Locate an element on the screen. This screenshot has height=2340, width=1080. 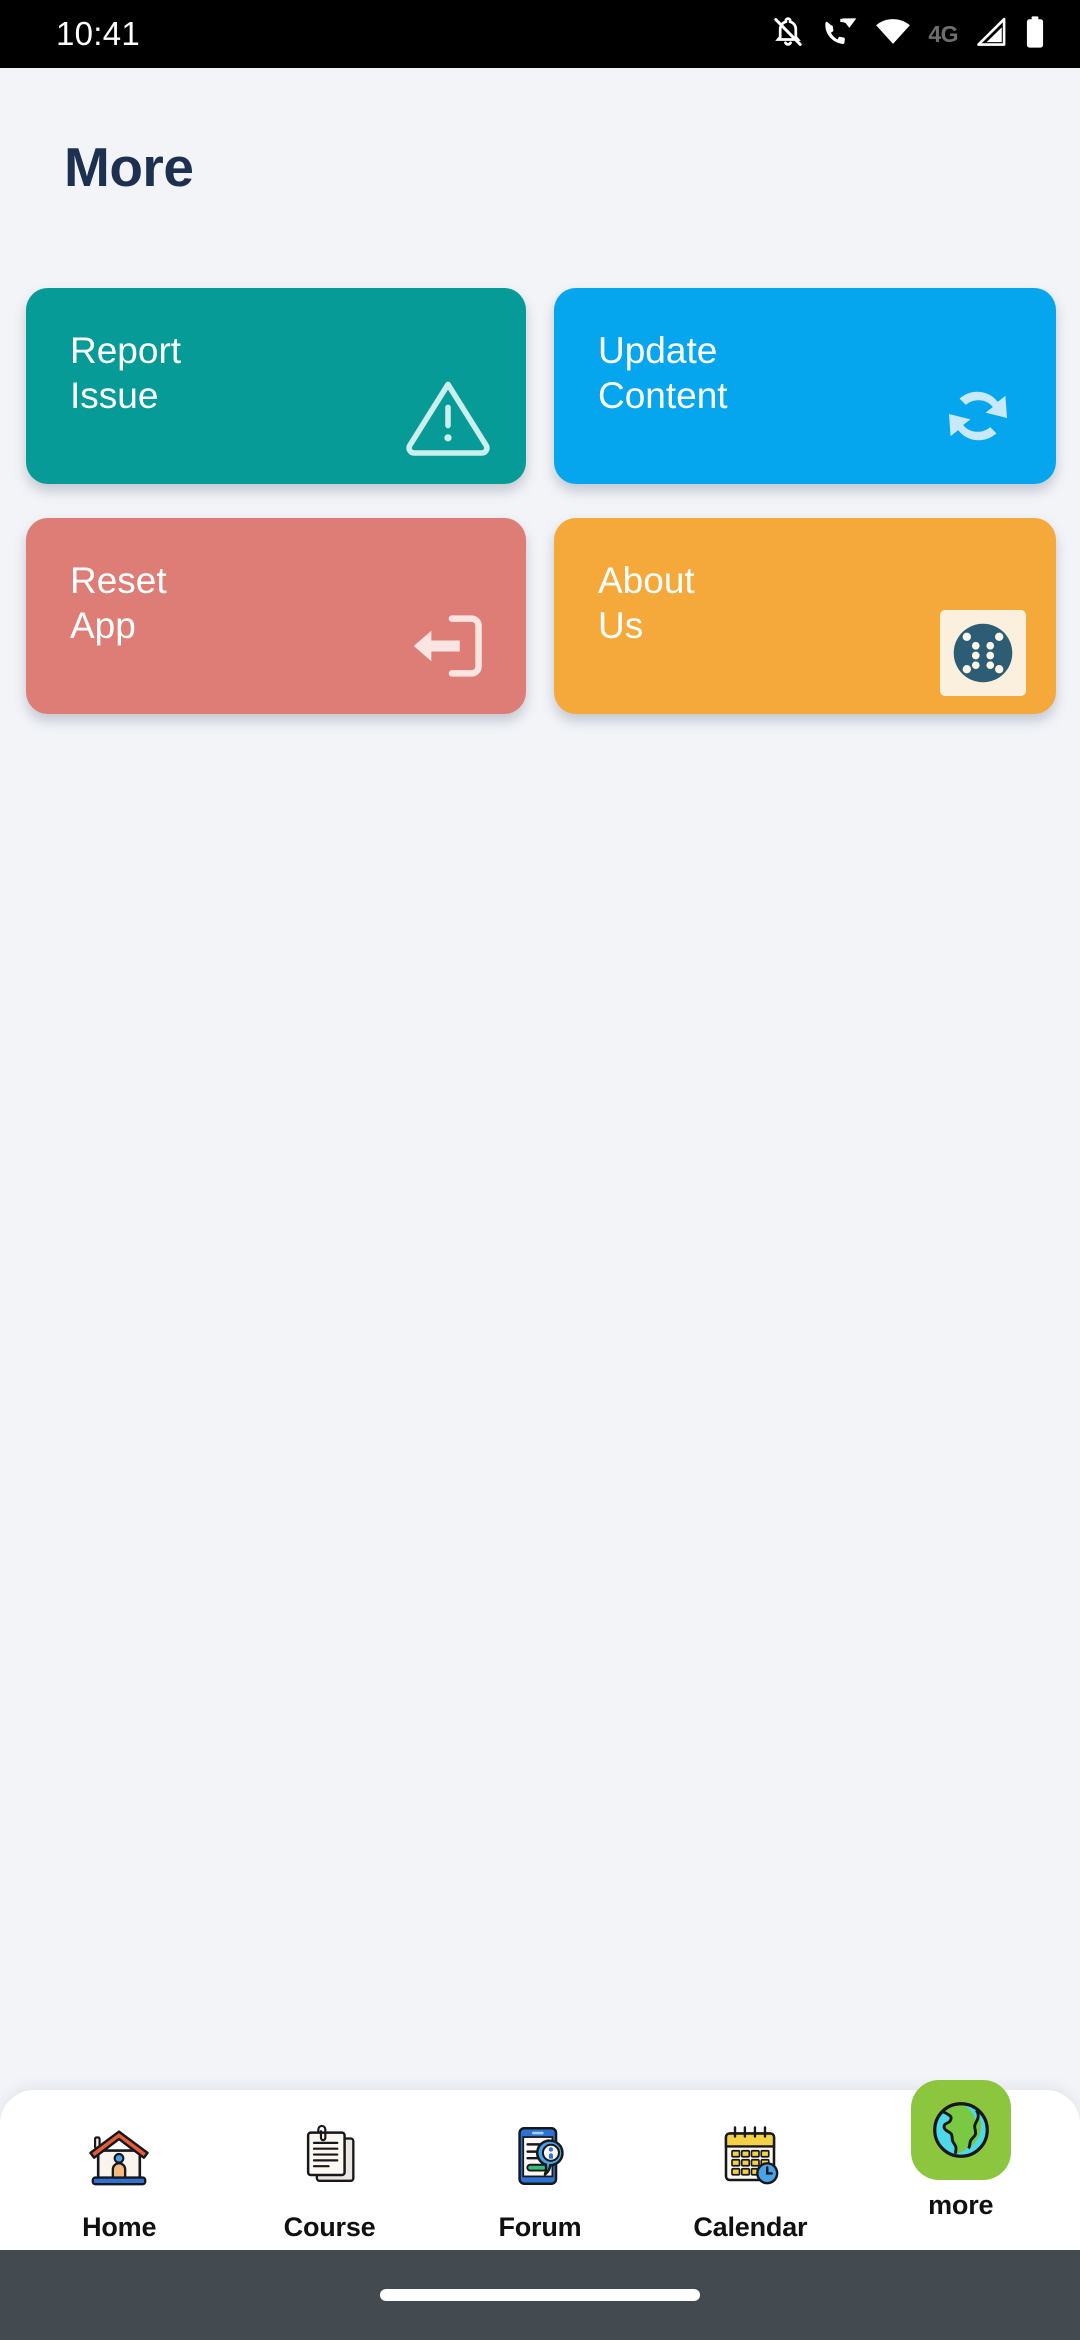
documents-icon is located at coordinates (330, 2156).